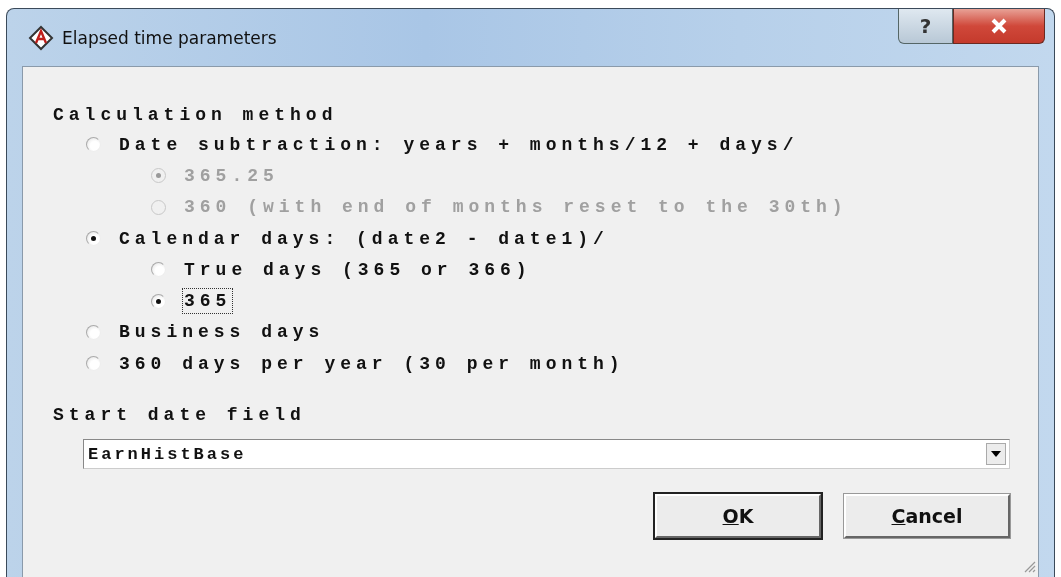 The height and width of the screenshot is (577, 1061). Describe the element at coordinates (222, 332) in the screenshot. I see `option-label: Business days` at that location.